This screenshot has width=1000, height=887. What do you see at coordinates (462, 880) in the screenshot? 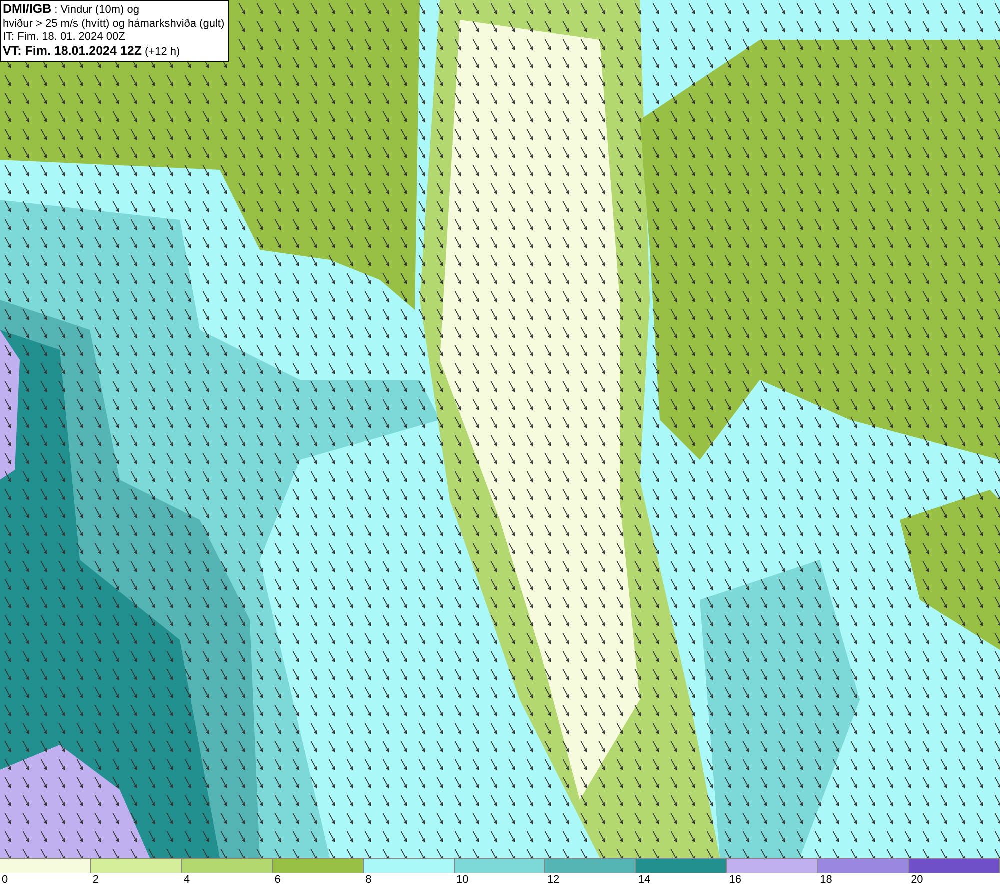
I see `legend-label: 10` at bounding box center [462, 880].